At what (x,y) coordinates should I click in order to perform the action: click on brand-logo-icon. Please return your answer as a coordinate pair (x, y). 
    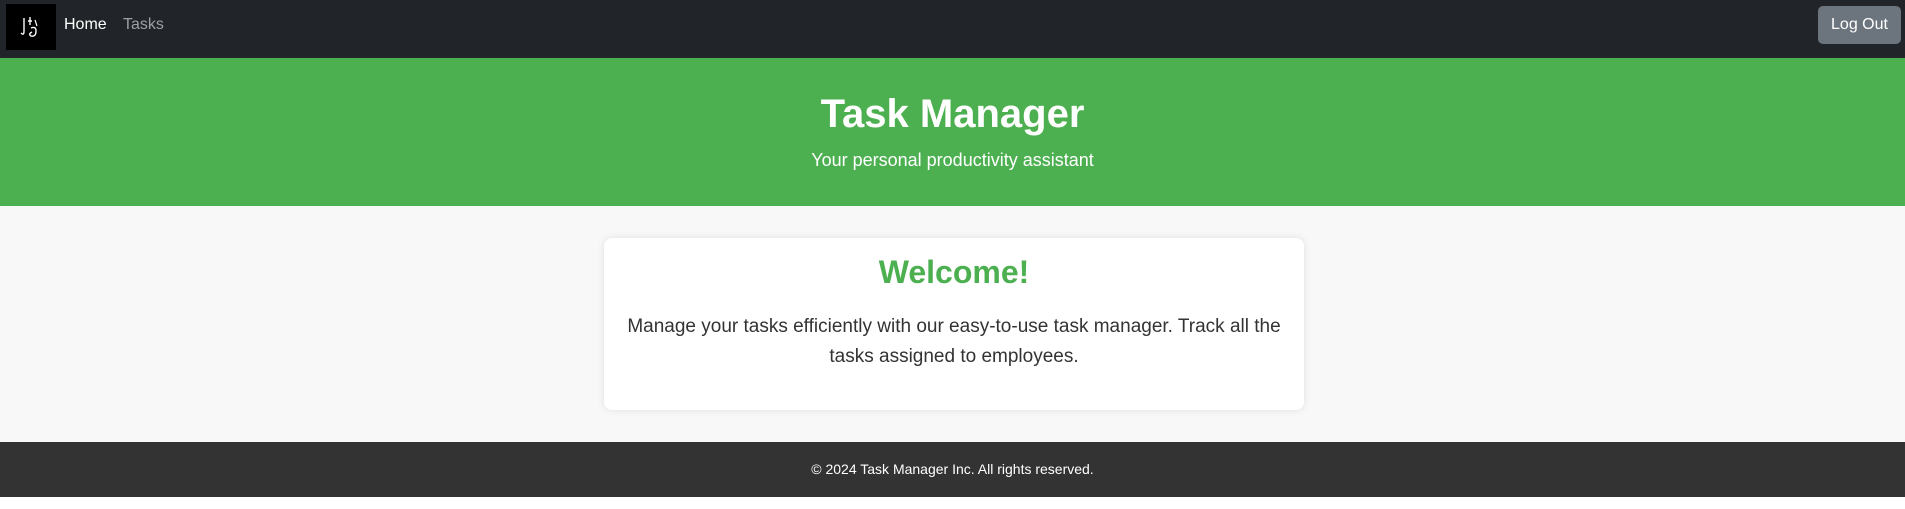
    Looking at the image, I should click on (29, 27).